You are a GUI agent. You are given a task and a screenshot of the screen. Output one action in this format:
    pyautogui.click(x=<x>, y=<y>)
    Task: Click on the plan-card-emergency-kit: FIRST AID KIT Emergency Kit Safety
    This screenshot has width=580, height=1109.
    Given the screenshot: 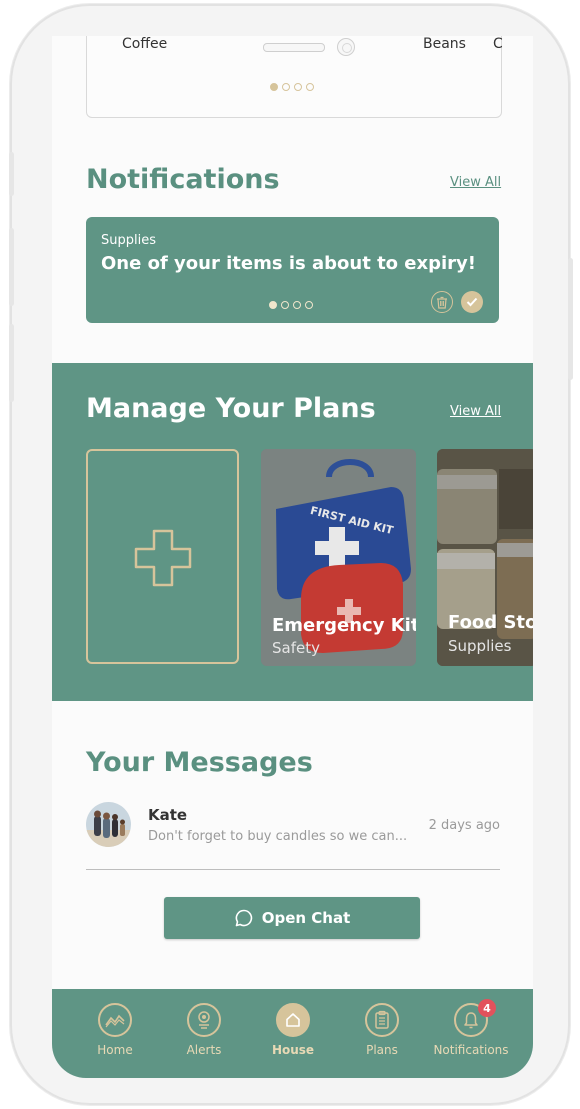 What is the action you would take?
    pyautogui.click(x=338, y=557)
    